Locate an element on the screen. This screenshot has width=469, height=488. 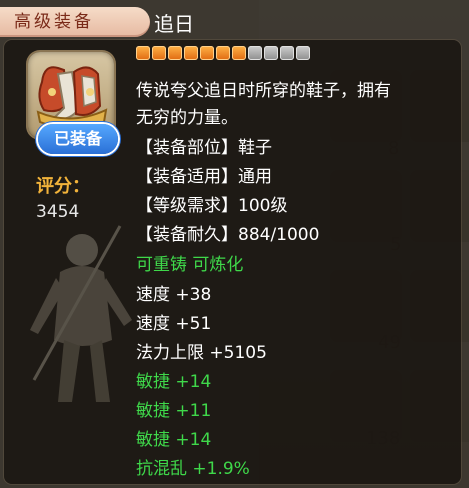
bonus-stat: 抗混乱 +1.9% is located at coordinates (193, 469).